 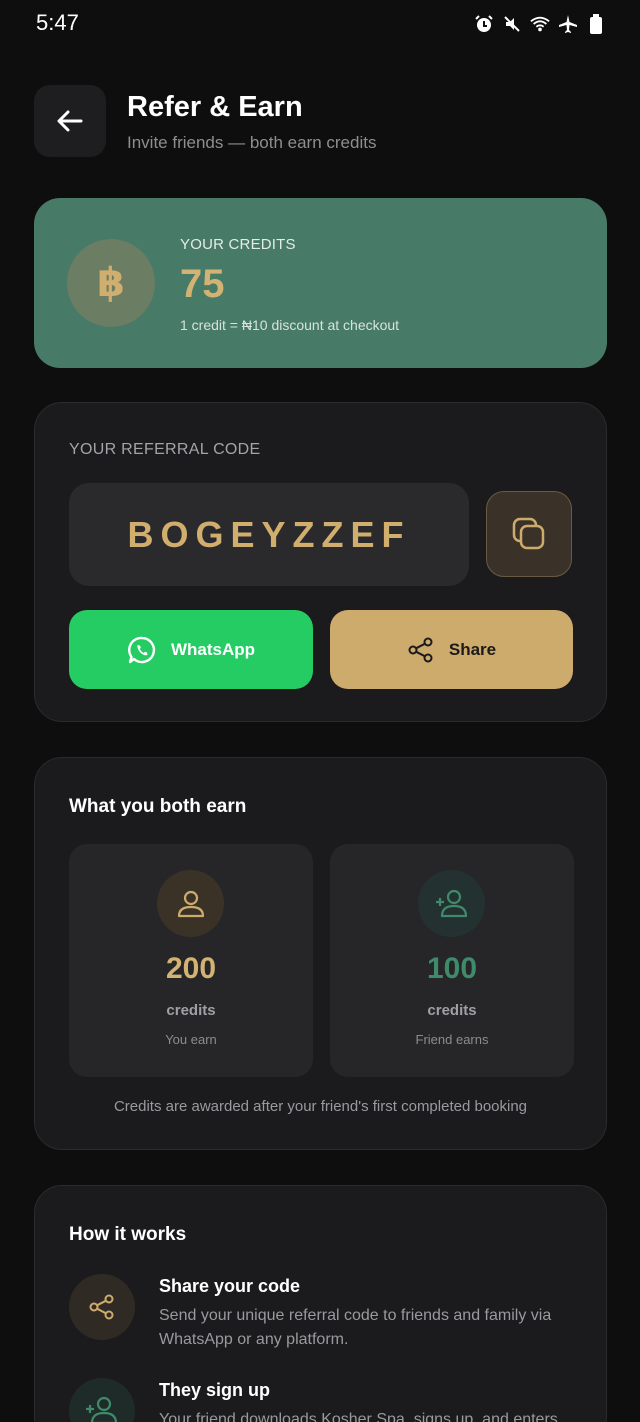 I want to click on whatsapp-share-button: WhatsApp, so click(x=191, y=649).